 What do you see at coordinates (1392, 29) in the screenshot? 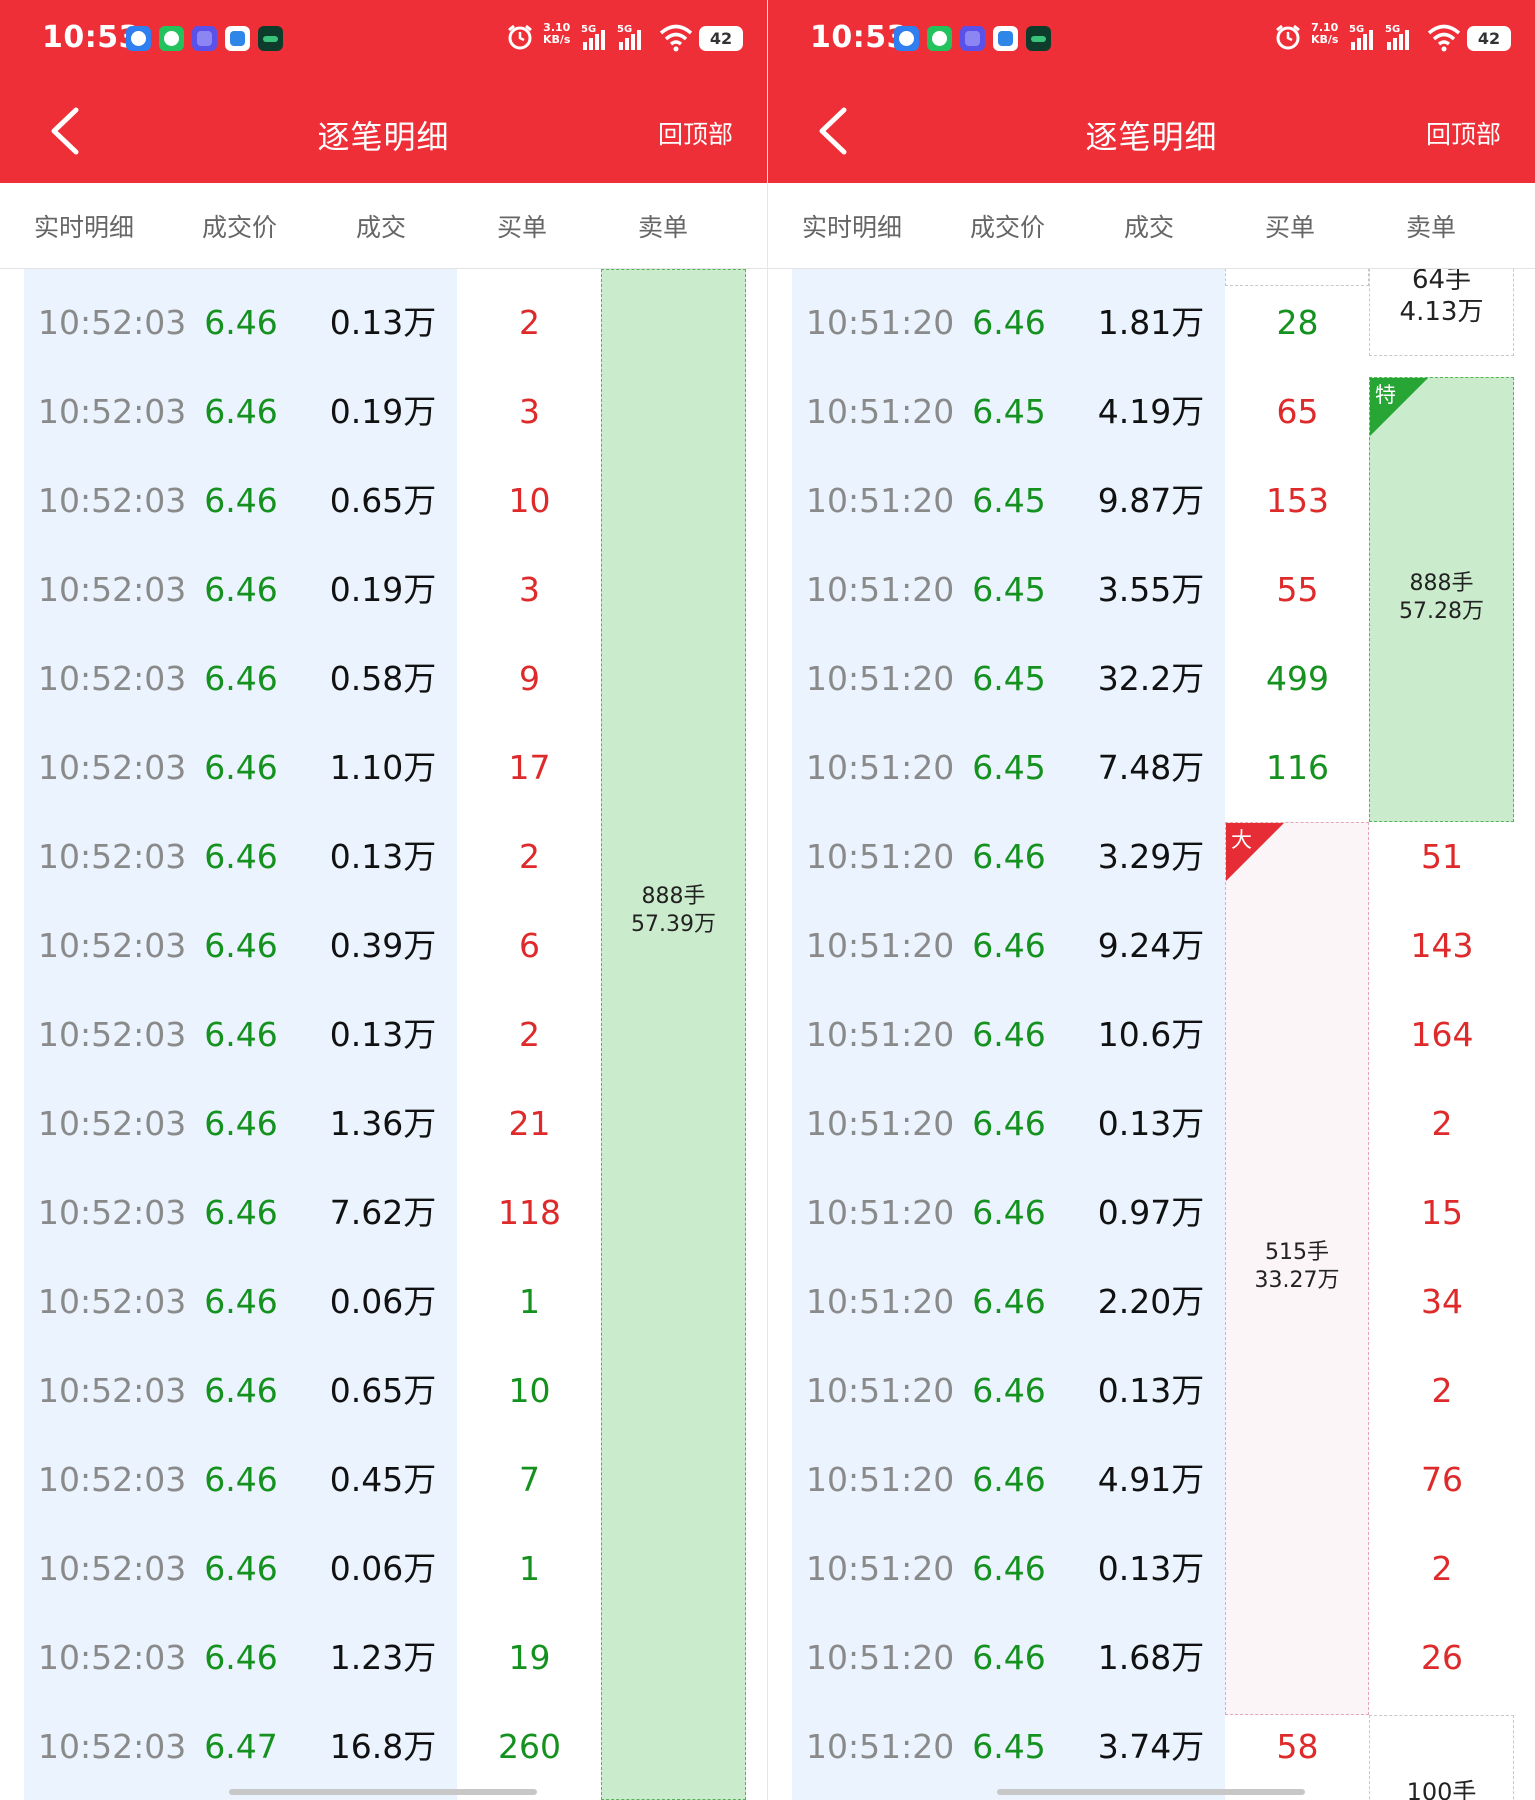
I see `svg-text: 5G` at bounding box center [1392, 29].